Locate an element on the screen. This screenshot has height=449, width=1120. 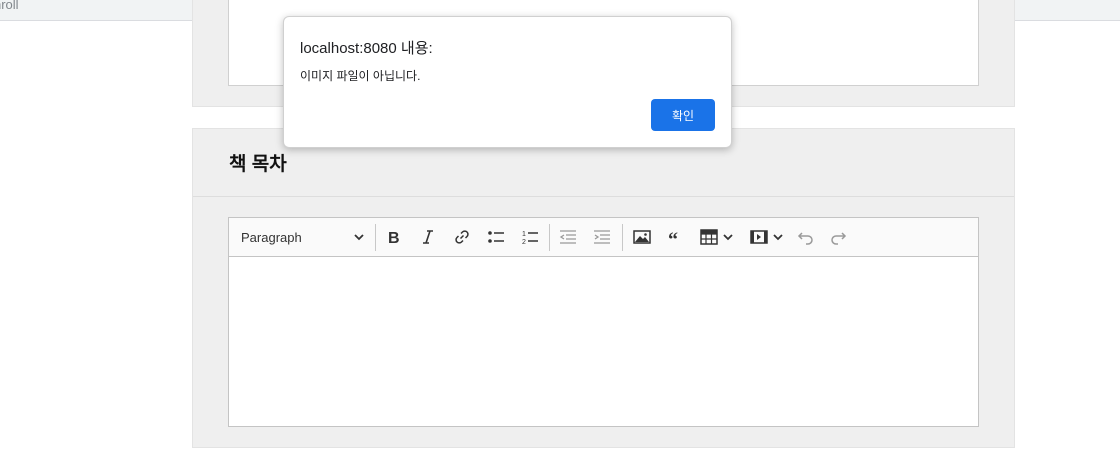
editor-toolbar: Paragraph B 12 “ is located at coordinates (603, 237).